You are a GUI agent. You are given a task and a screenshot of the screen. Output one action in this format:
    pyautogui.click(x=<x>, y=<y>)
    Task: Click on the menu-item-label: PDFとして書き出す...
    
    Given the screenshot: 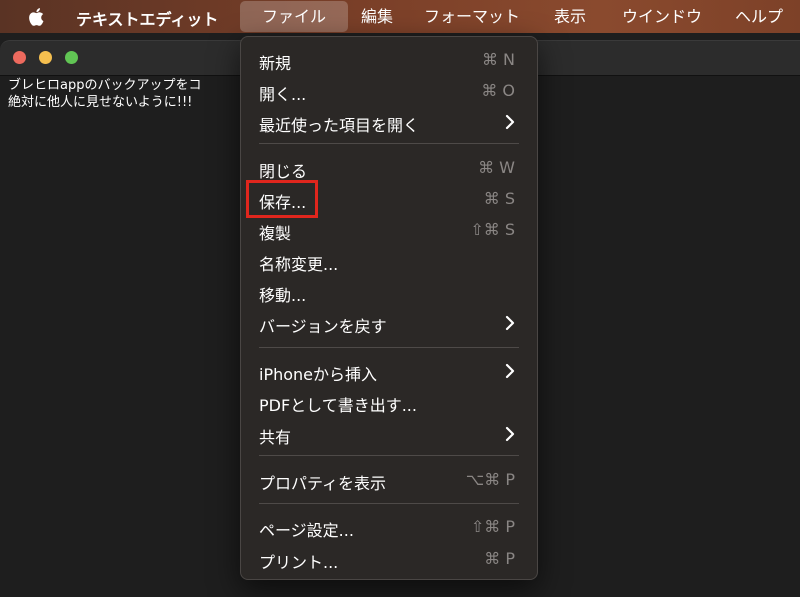 What is the action you would take?
    pyautogui.click(x=338, y=405)
    